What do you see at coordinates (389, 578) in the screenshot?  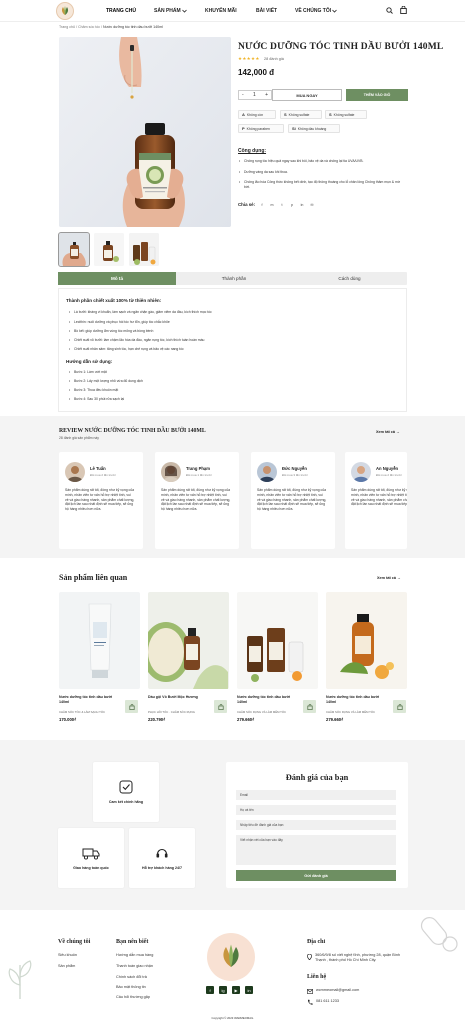 I see `related-see-all-link: Xem tất cả →` at bounding box center [389, 578].